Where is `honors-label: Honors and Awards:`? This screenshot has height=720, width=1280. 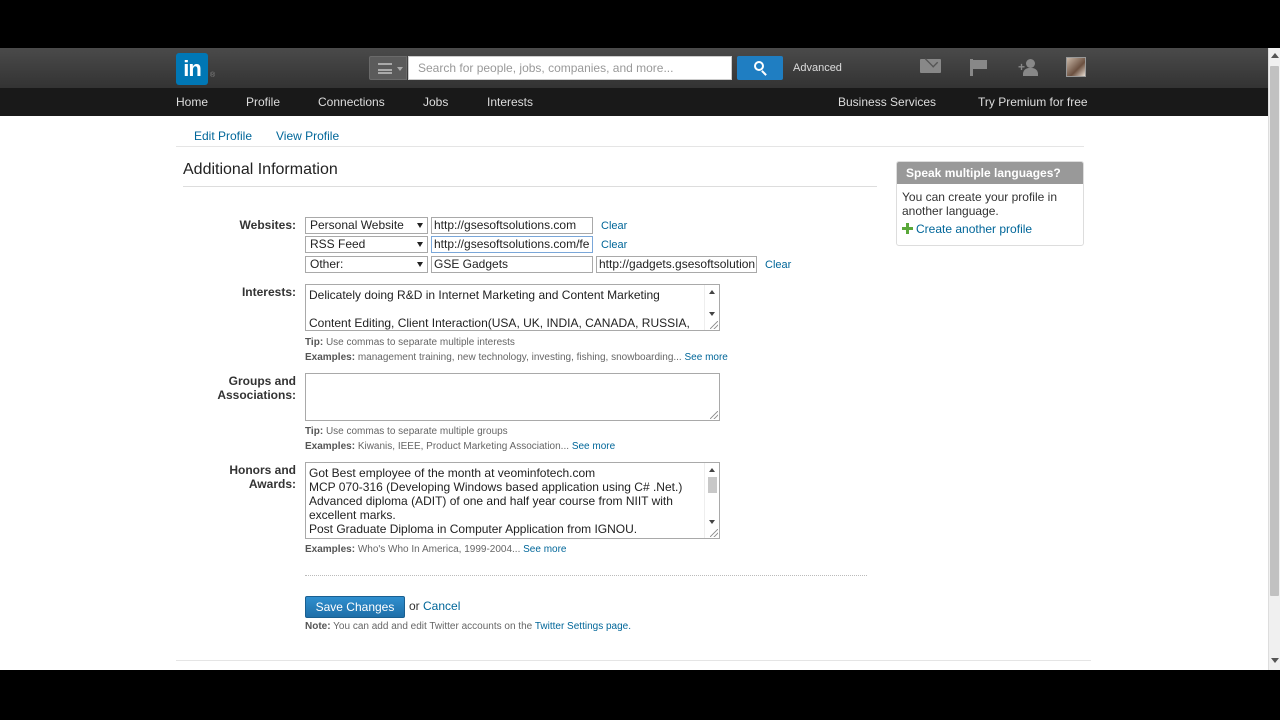
honors-label: Honors and Awards: is located at coordinates (262, 477).